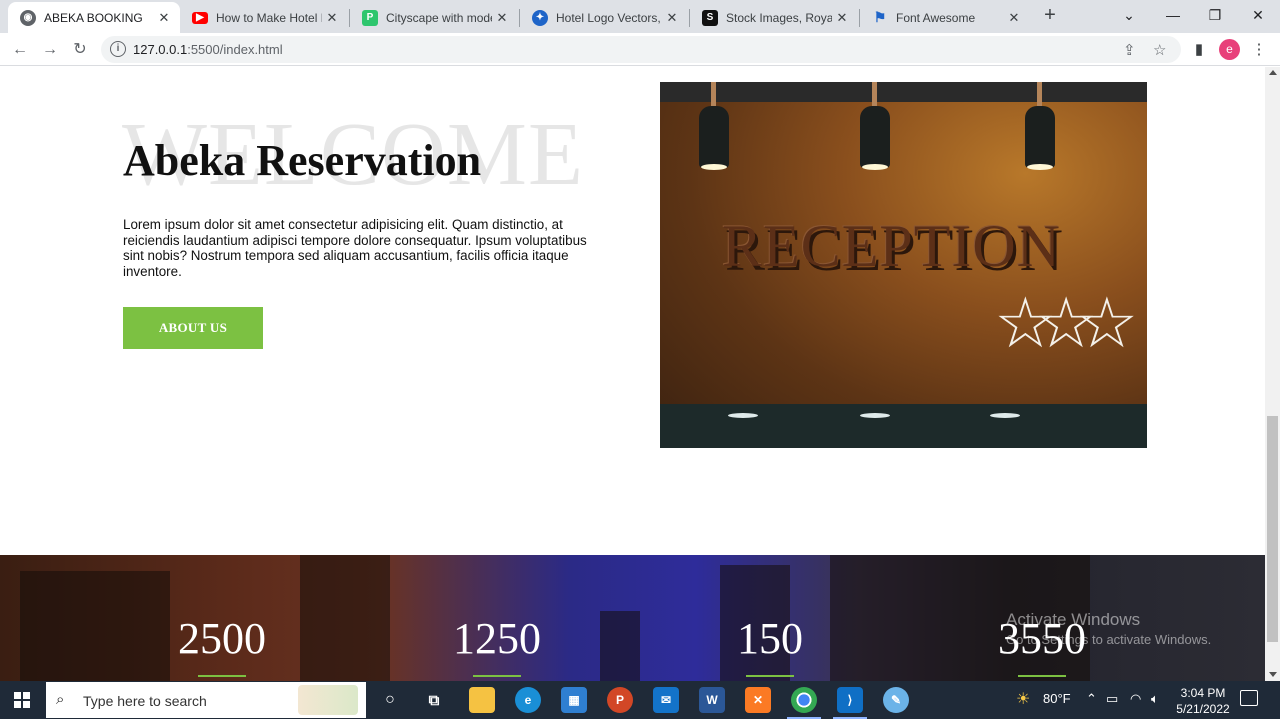  Describe the element at coordinates (1272, 529) in the screenshot. I see `scrollbar-thumb` at that location.